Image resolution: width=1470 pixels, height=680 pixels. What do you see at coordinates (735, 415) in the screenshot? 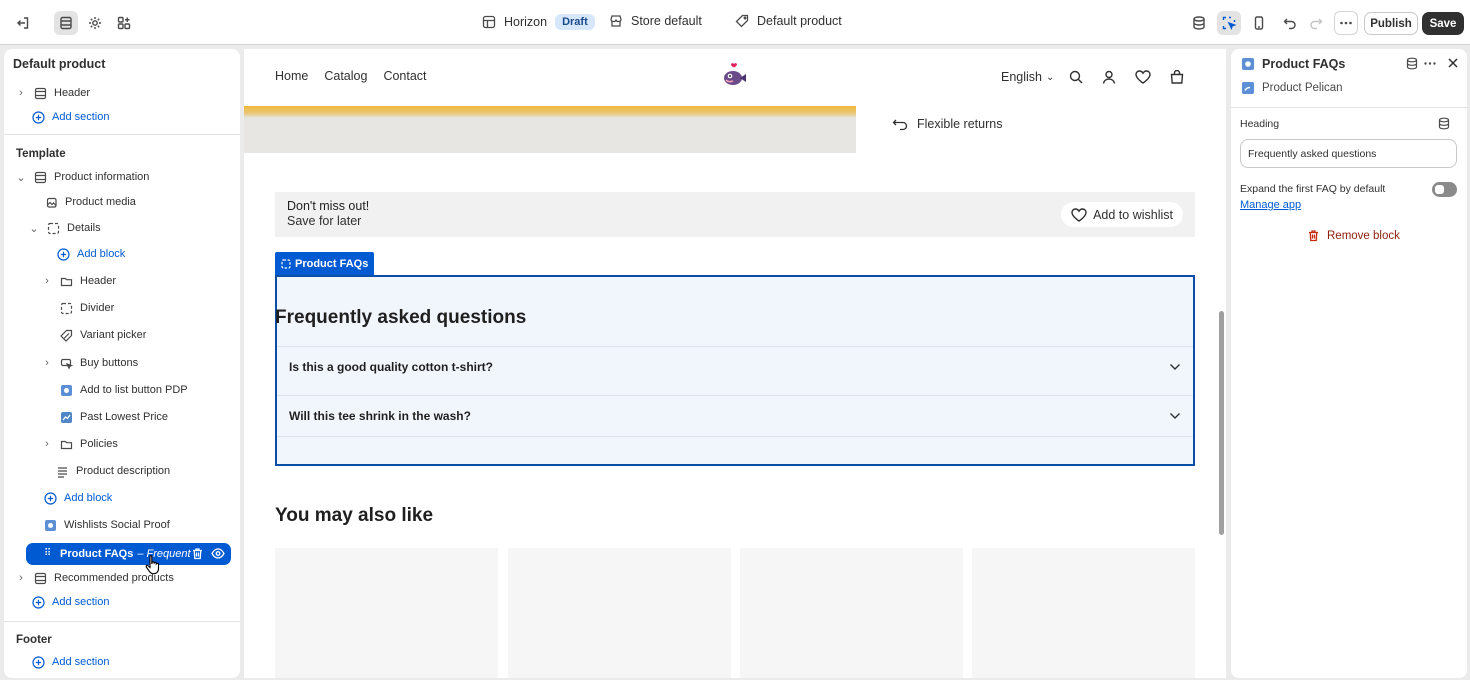
I see `faq-item: Will this tee shrink in the wash?` at bounding box center [735, 415].